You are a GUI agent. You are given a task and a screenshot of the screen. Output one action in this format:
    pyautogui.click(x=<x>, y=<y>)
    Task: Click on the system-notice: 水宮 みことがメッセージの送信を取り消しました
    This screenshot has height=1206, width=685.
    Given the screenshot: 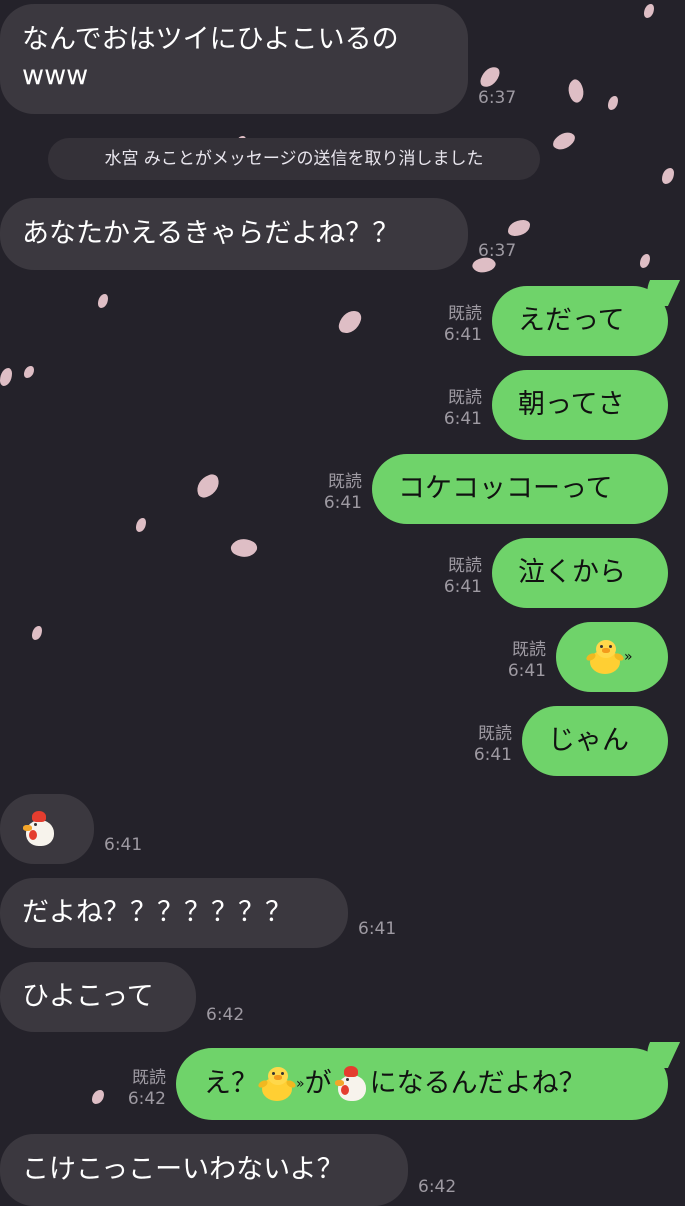 What is the action you would take?
    pyautogui.click(x=294, y=159)
    